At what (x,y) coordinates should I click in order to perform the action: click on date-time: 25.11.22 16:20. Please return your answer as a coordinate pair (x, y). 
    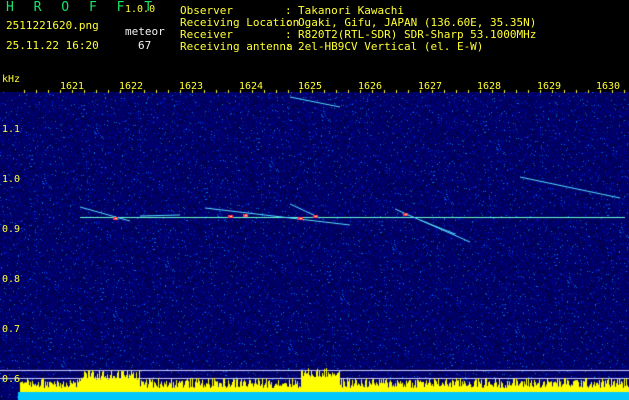
    Looking at the image, I should click on (52, 45).